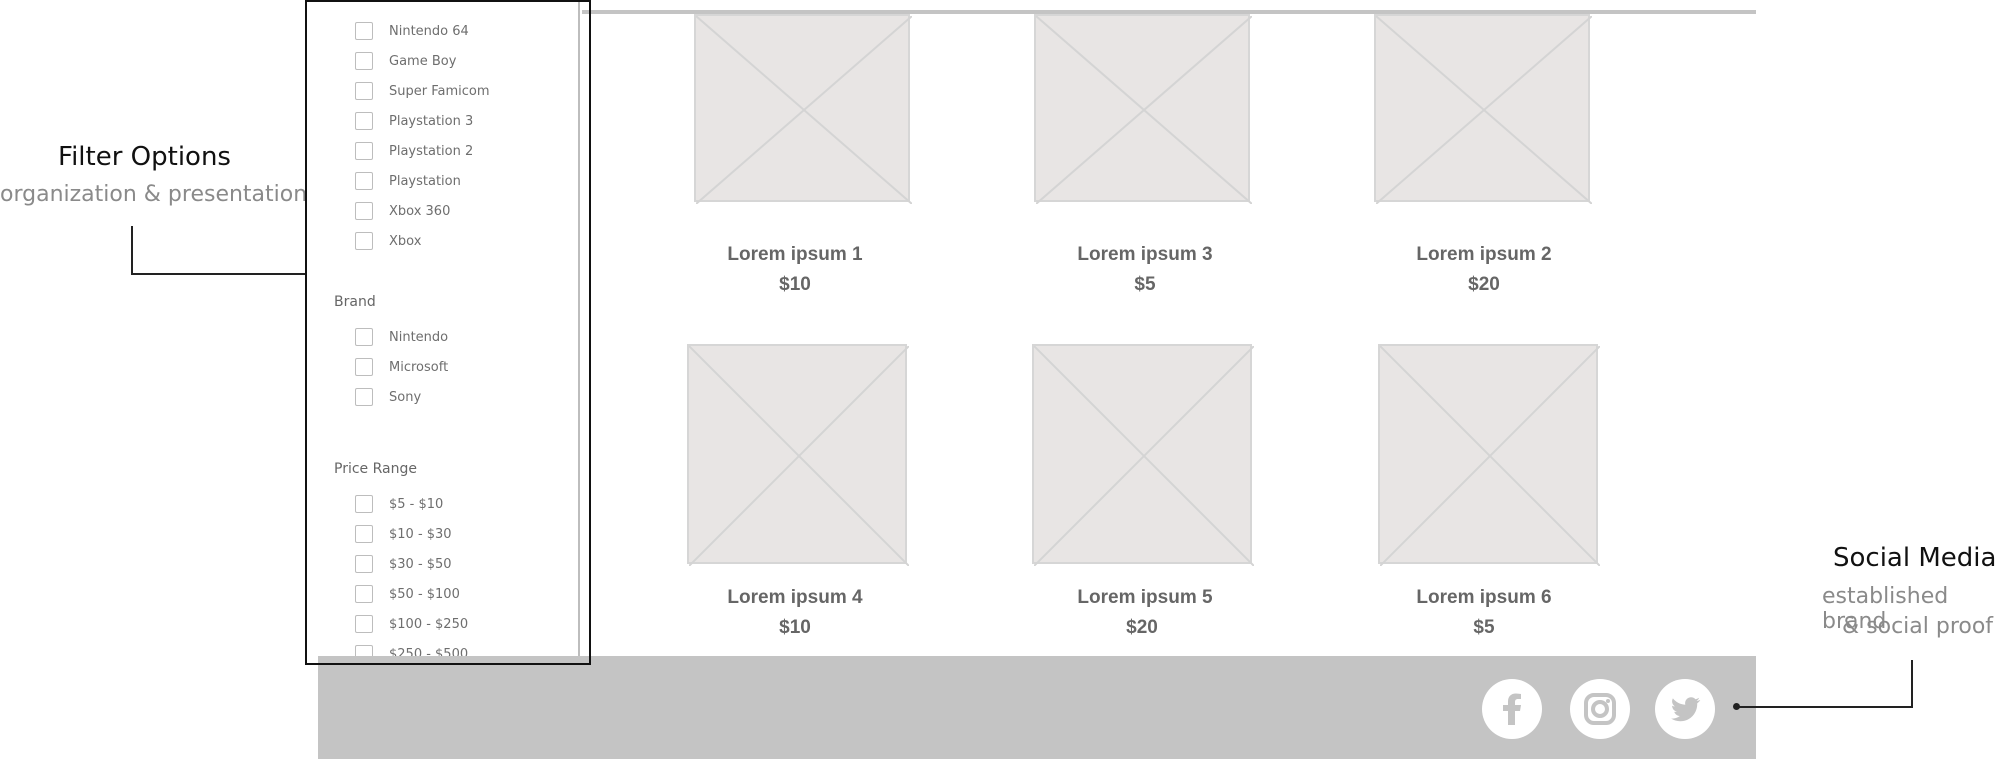  What do you see at coordinates (1145, 598) in the screenshot?
I see `product-name: Lorem ipsum 5` at bounding box center [1145, 598].